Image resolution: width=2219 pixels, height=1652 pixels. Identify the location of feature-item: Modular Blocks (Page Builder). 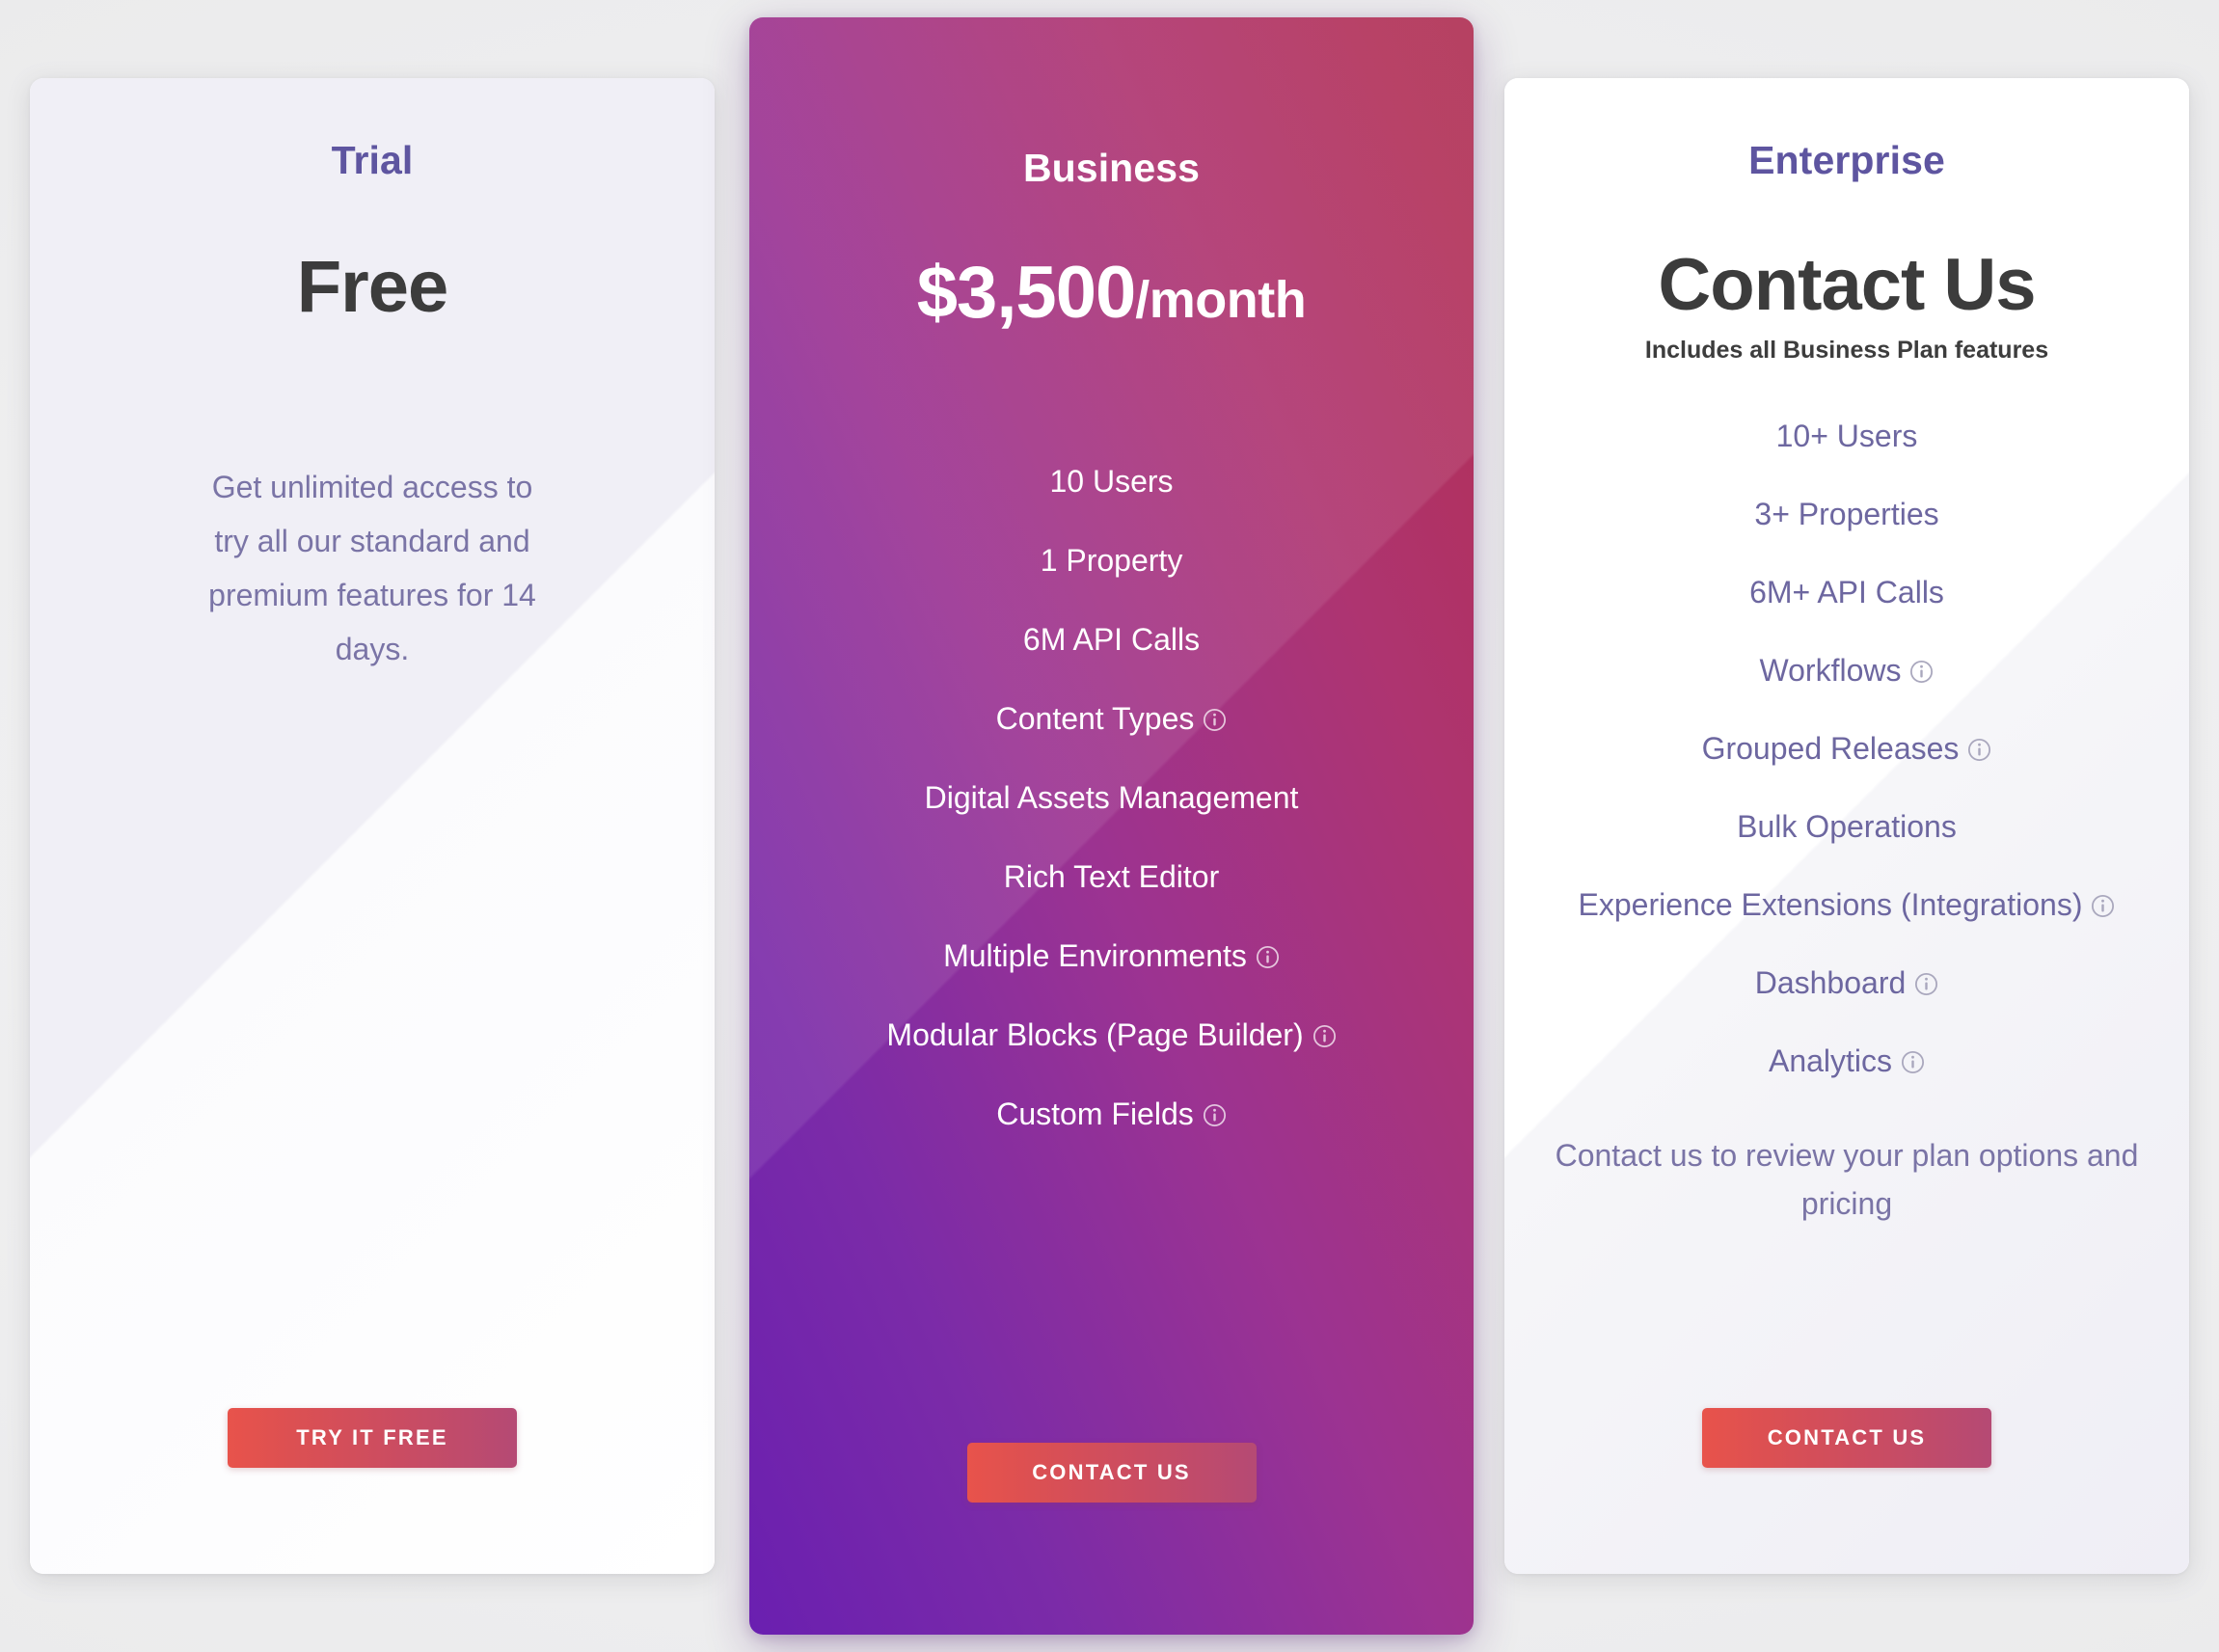
(1112, 1034).